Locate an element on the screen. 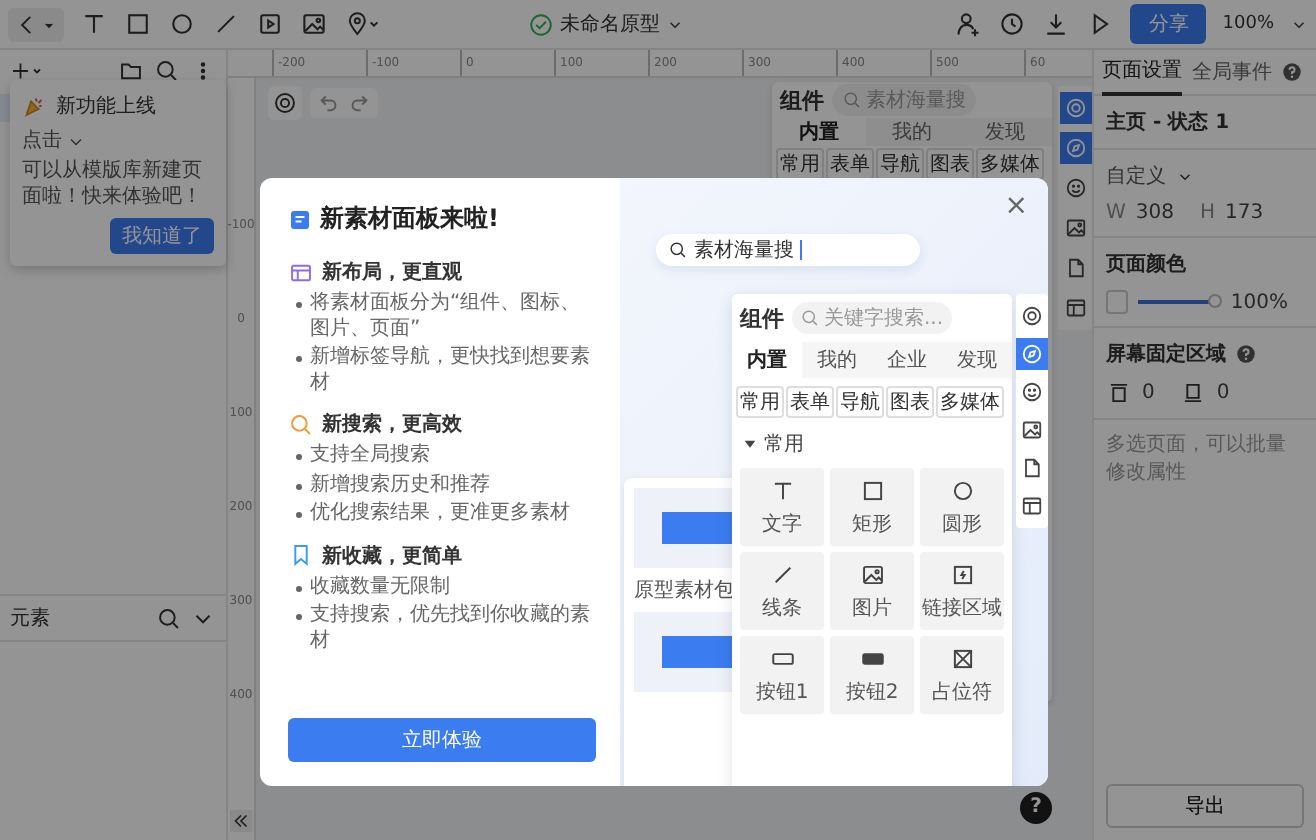  bullet-text: 支持搜索，优先找到你收藏的素材 is located at coordinates (446, 629).